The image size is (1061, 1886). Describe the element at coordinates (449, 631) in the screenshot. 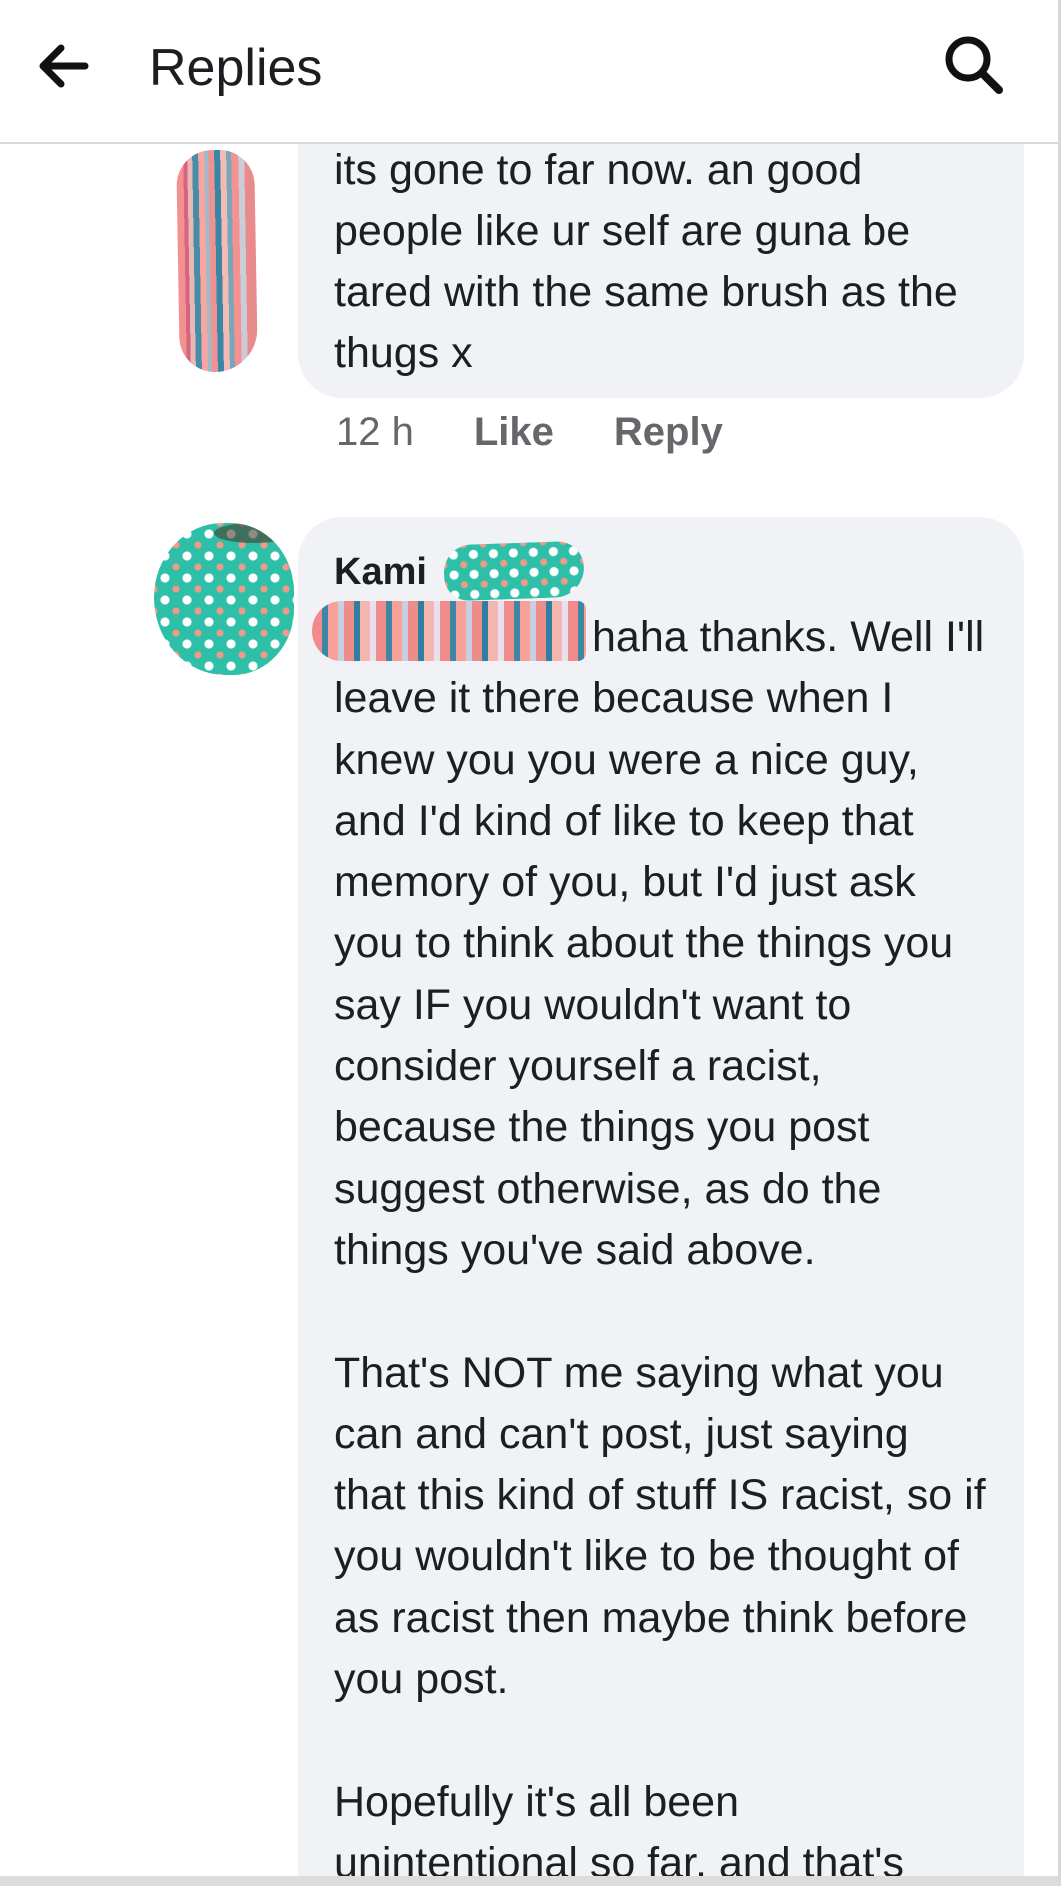

I see `mention-redaction-scribble` at that location.